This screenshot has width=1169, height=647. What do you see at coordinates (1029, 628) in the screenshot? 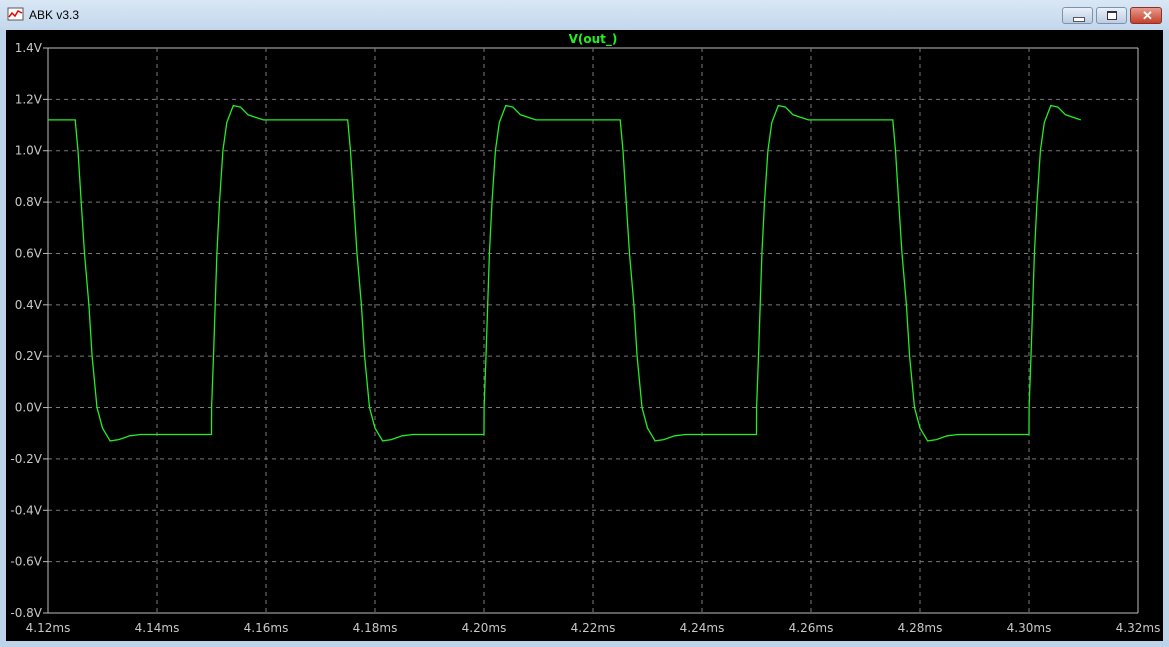
I see `x-tick-label: 4.30ms` at bounding box center [1029, 628].